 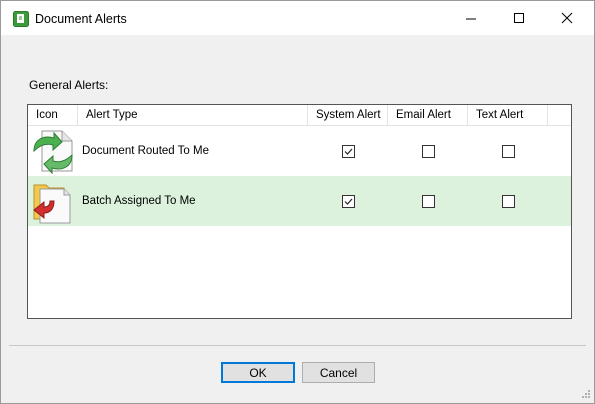 I want to click on table-row: Batch Assigned To Me, so click(x=299, y=201).